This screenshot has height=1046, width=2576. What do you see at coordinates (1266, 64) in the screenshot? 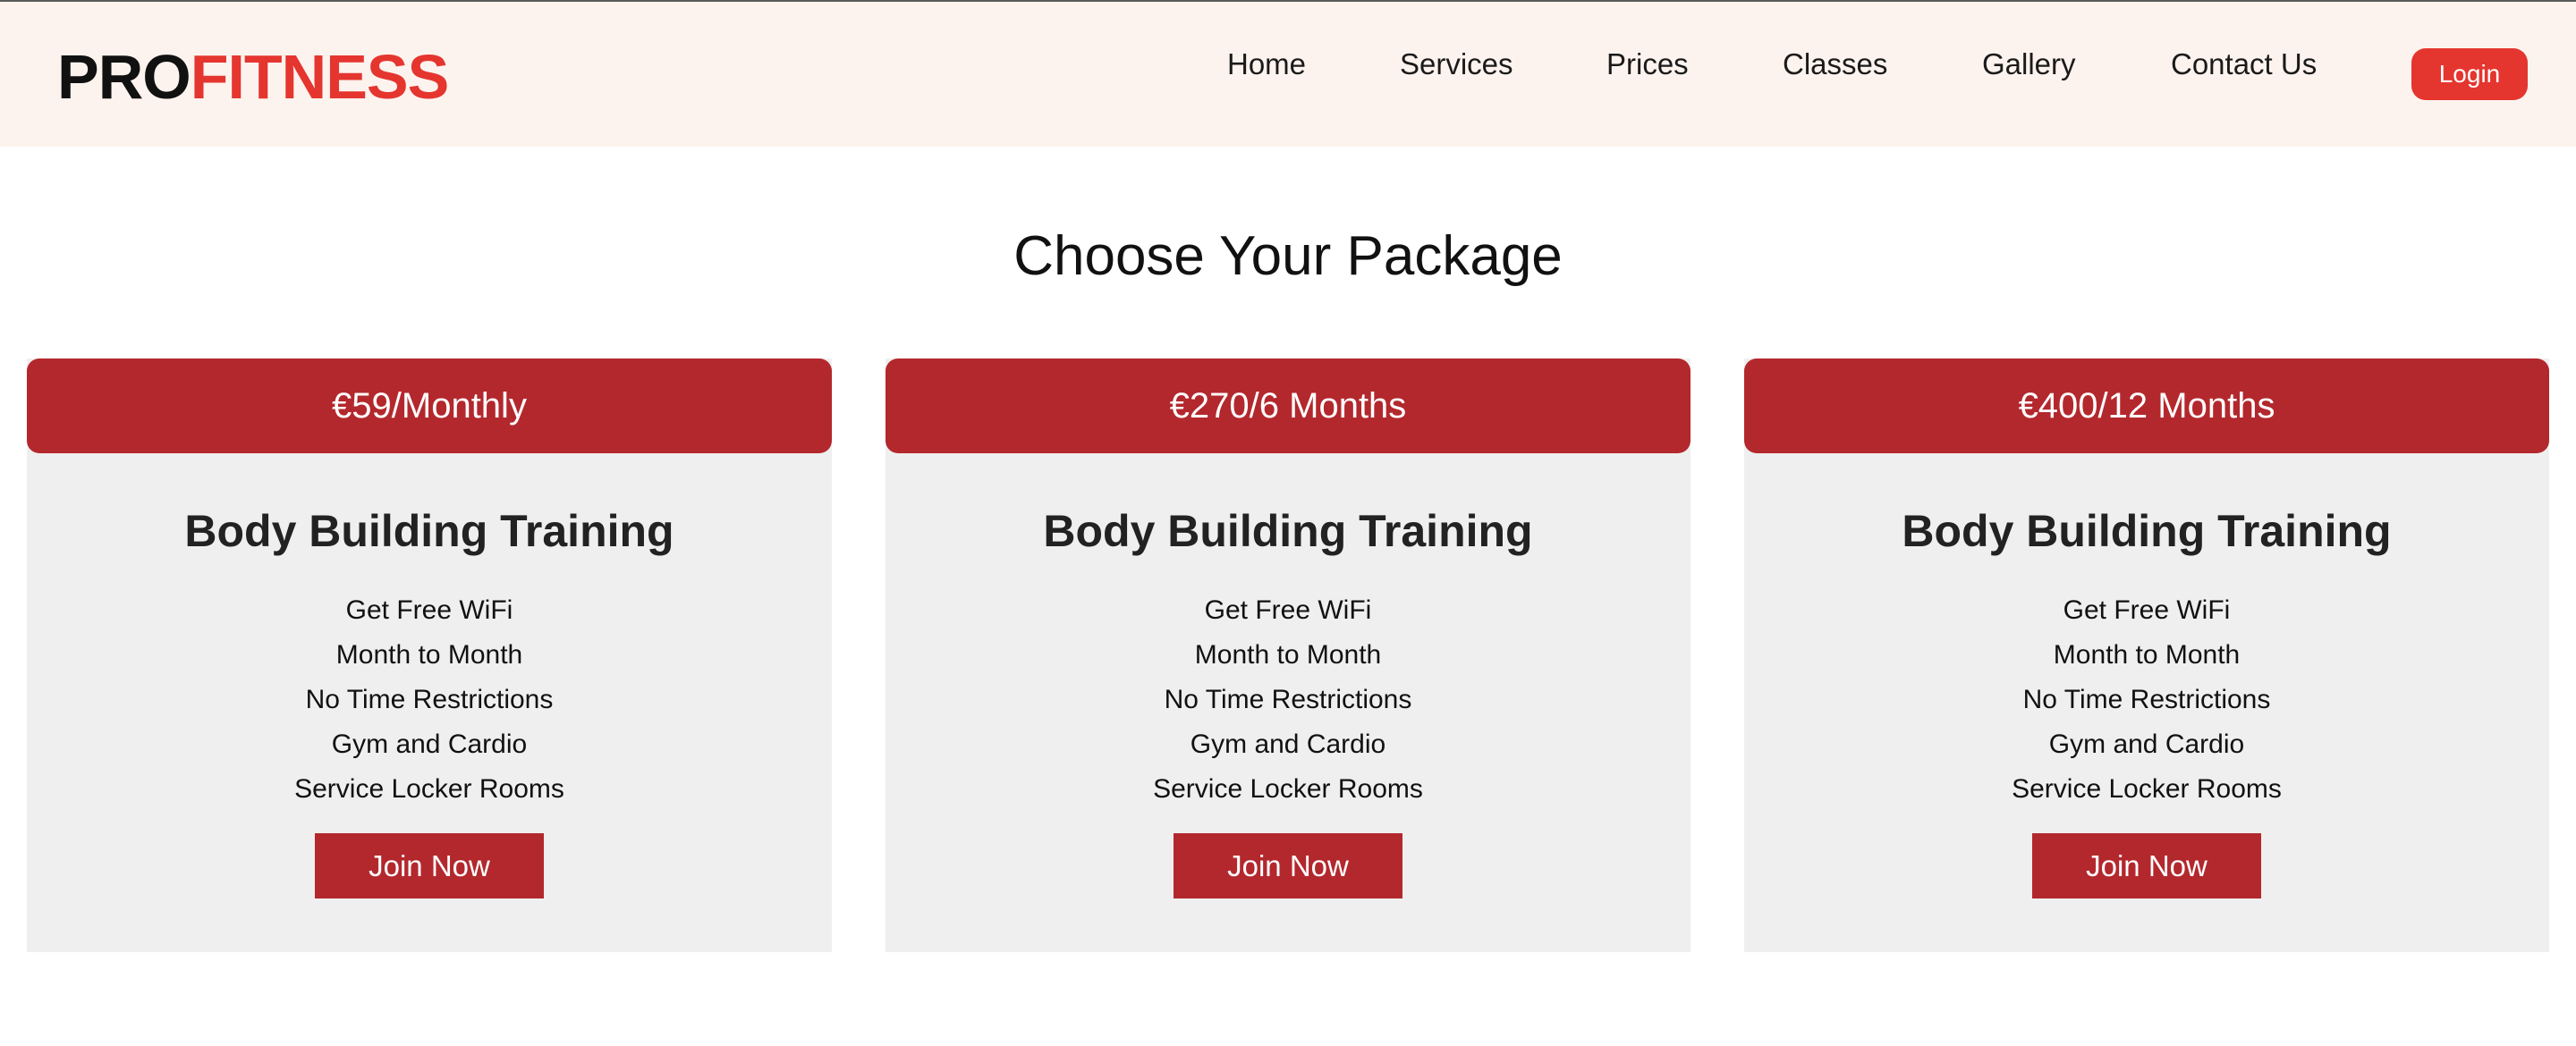
I see `nav-link-home: Home` at bounding box center [1266, 64].